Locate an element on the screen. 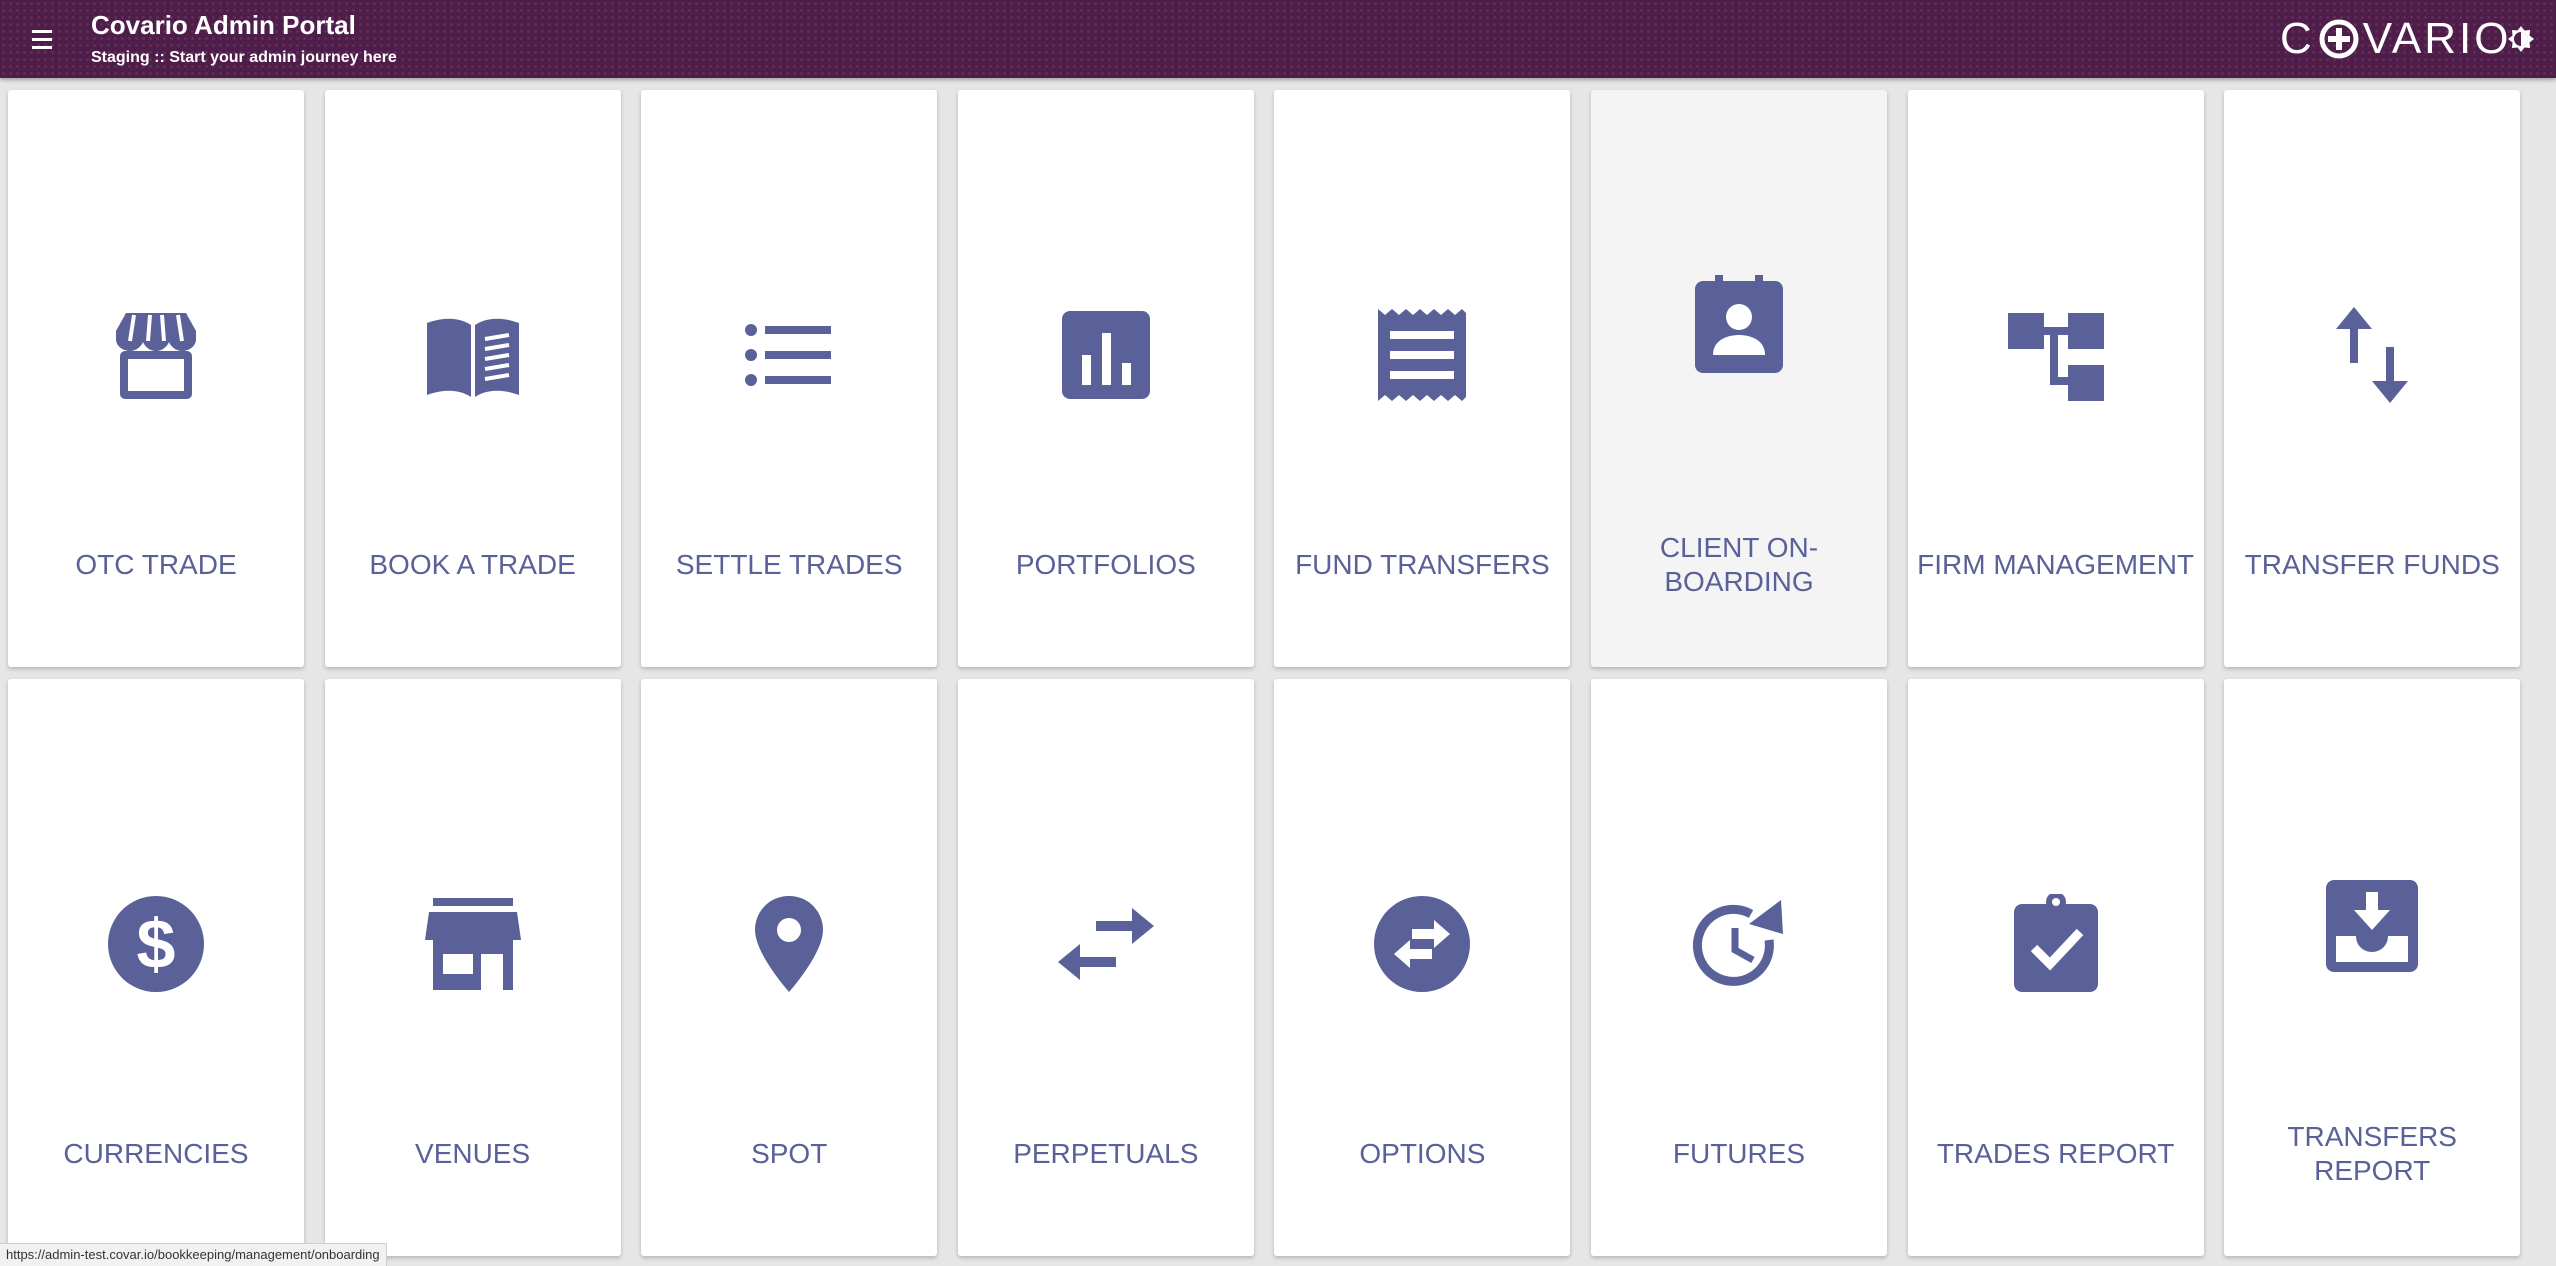 This screenshot has height=1266, width=2556. tile-currencies: $ CURRENCIES is located at coordinates (156, 967).